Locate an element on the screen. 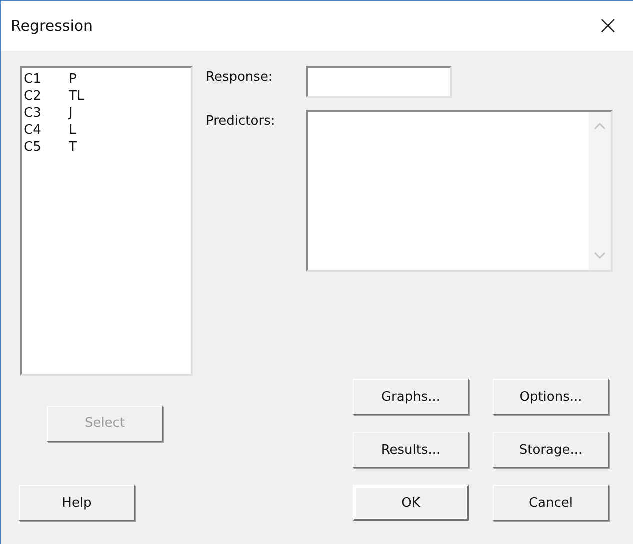 This screenshot has height=544, width=633. variable-name: L is located at coordinates (72, 130).